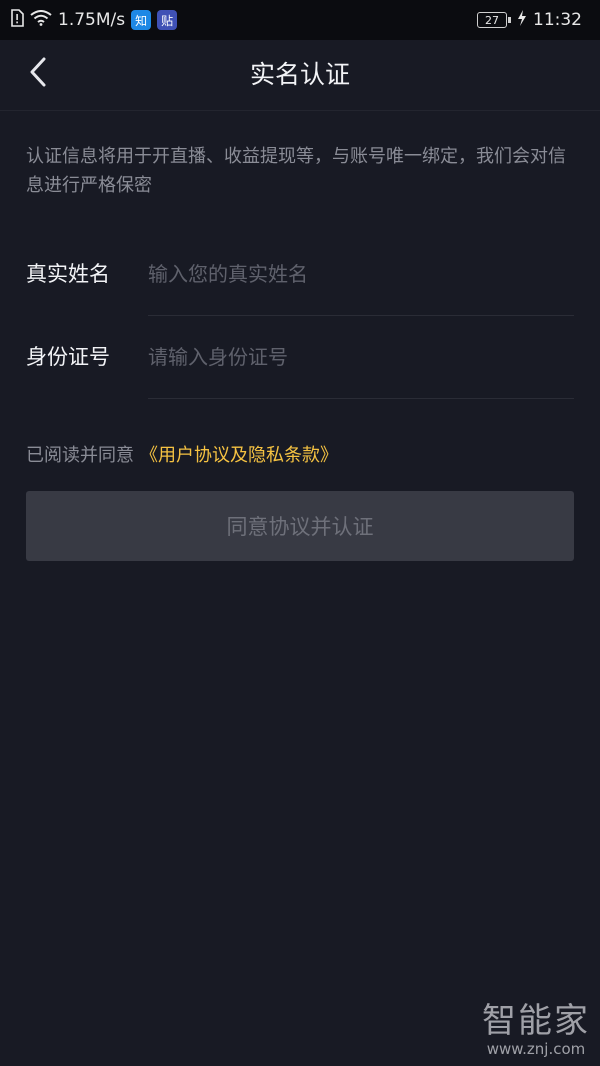 The image size is (600, 1066). Describe the element at coordinates (361, 274) in the screenshot. I see `real-name-input` at that location.